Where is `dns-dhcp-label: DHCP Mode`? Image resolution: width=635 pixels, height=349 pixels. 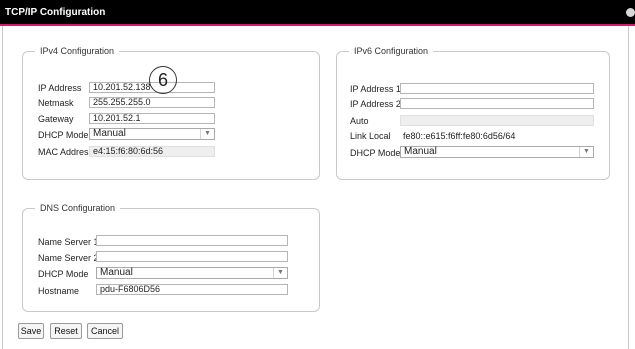 dns-dhcp-label: DHCP Mode is located at coordinates (63, 274).